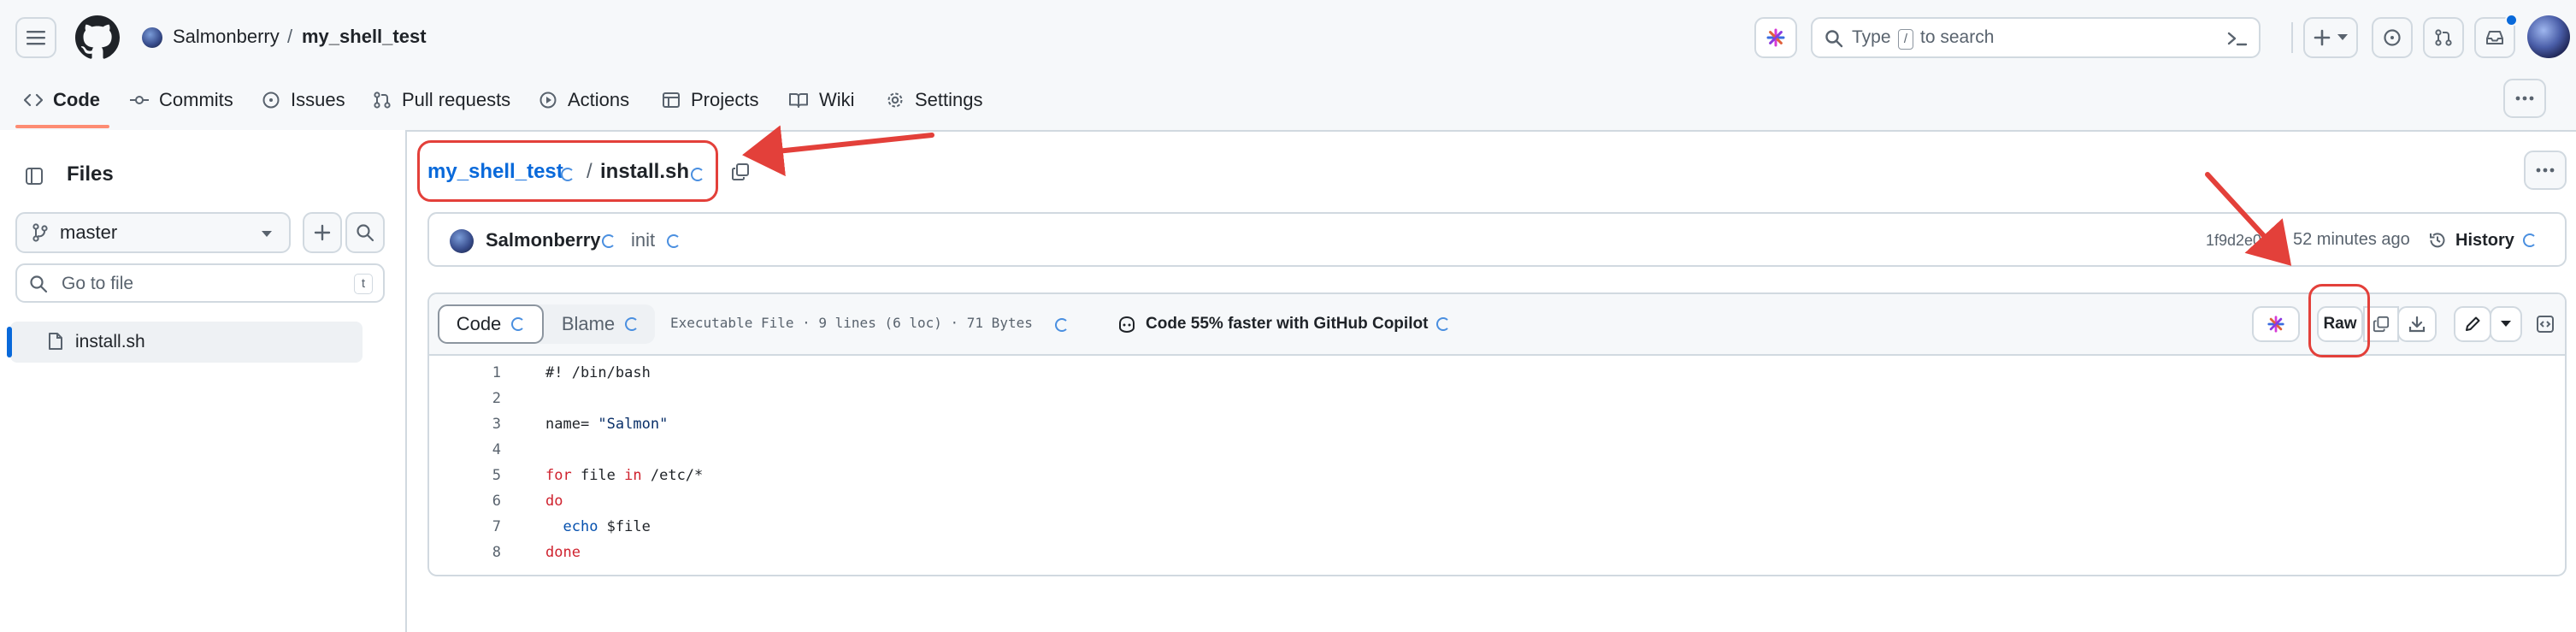 This screenshot has height=632, width=2576. What do you see at coordinates (1517, 195) in the screenshot?
I see `annotation-arrows` at bounding box center [1517, 195].